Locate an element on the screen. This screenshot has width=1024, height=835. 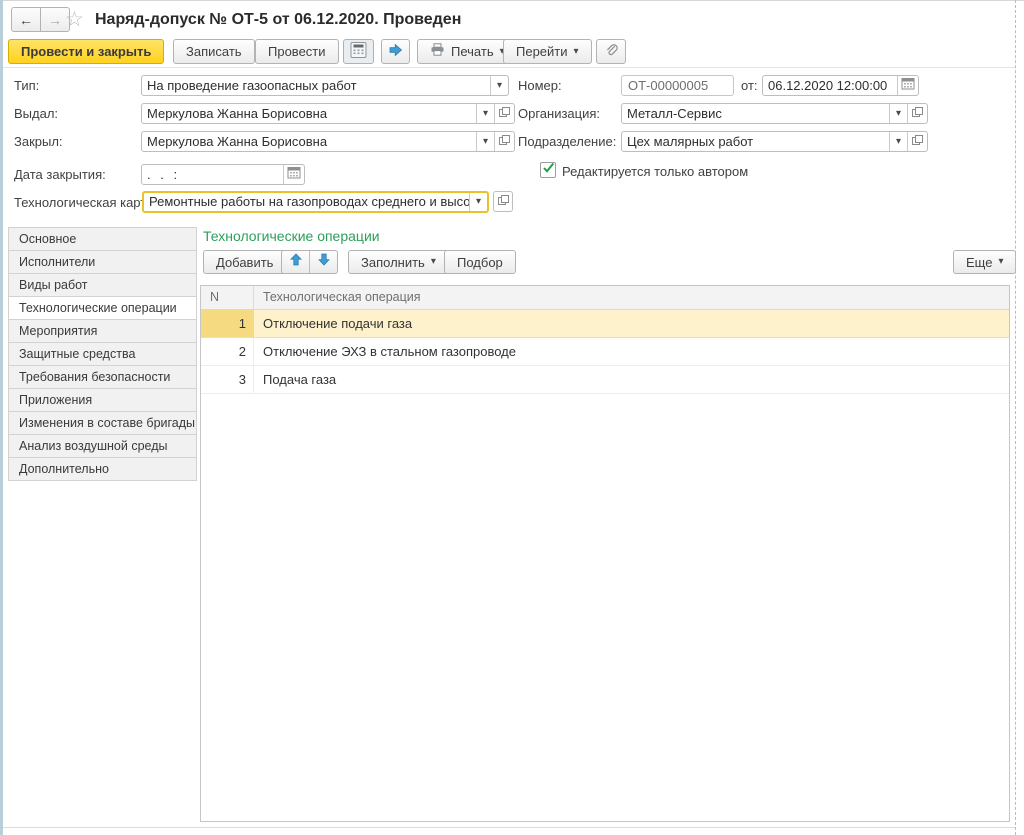
tech-card-dropdown-button: ▾ is located at coordinates (478, 202).